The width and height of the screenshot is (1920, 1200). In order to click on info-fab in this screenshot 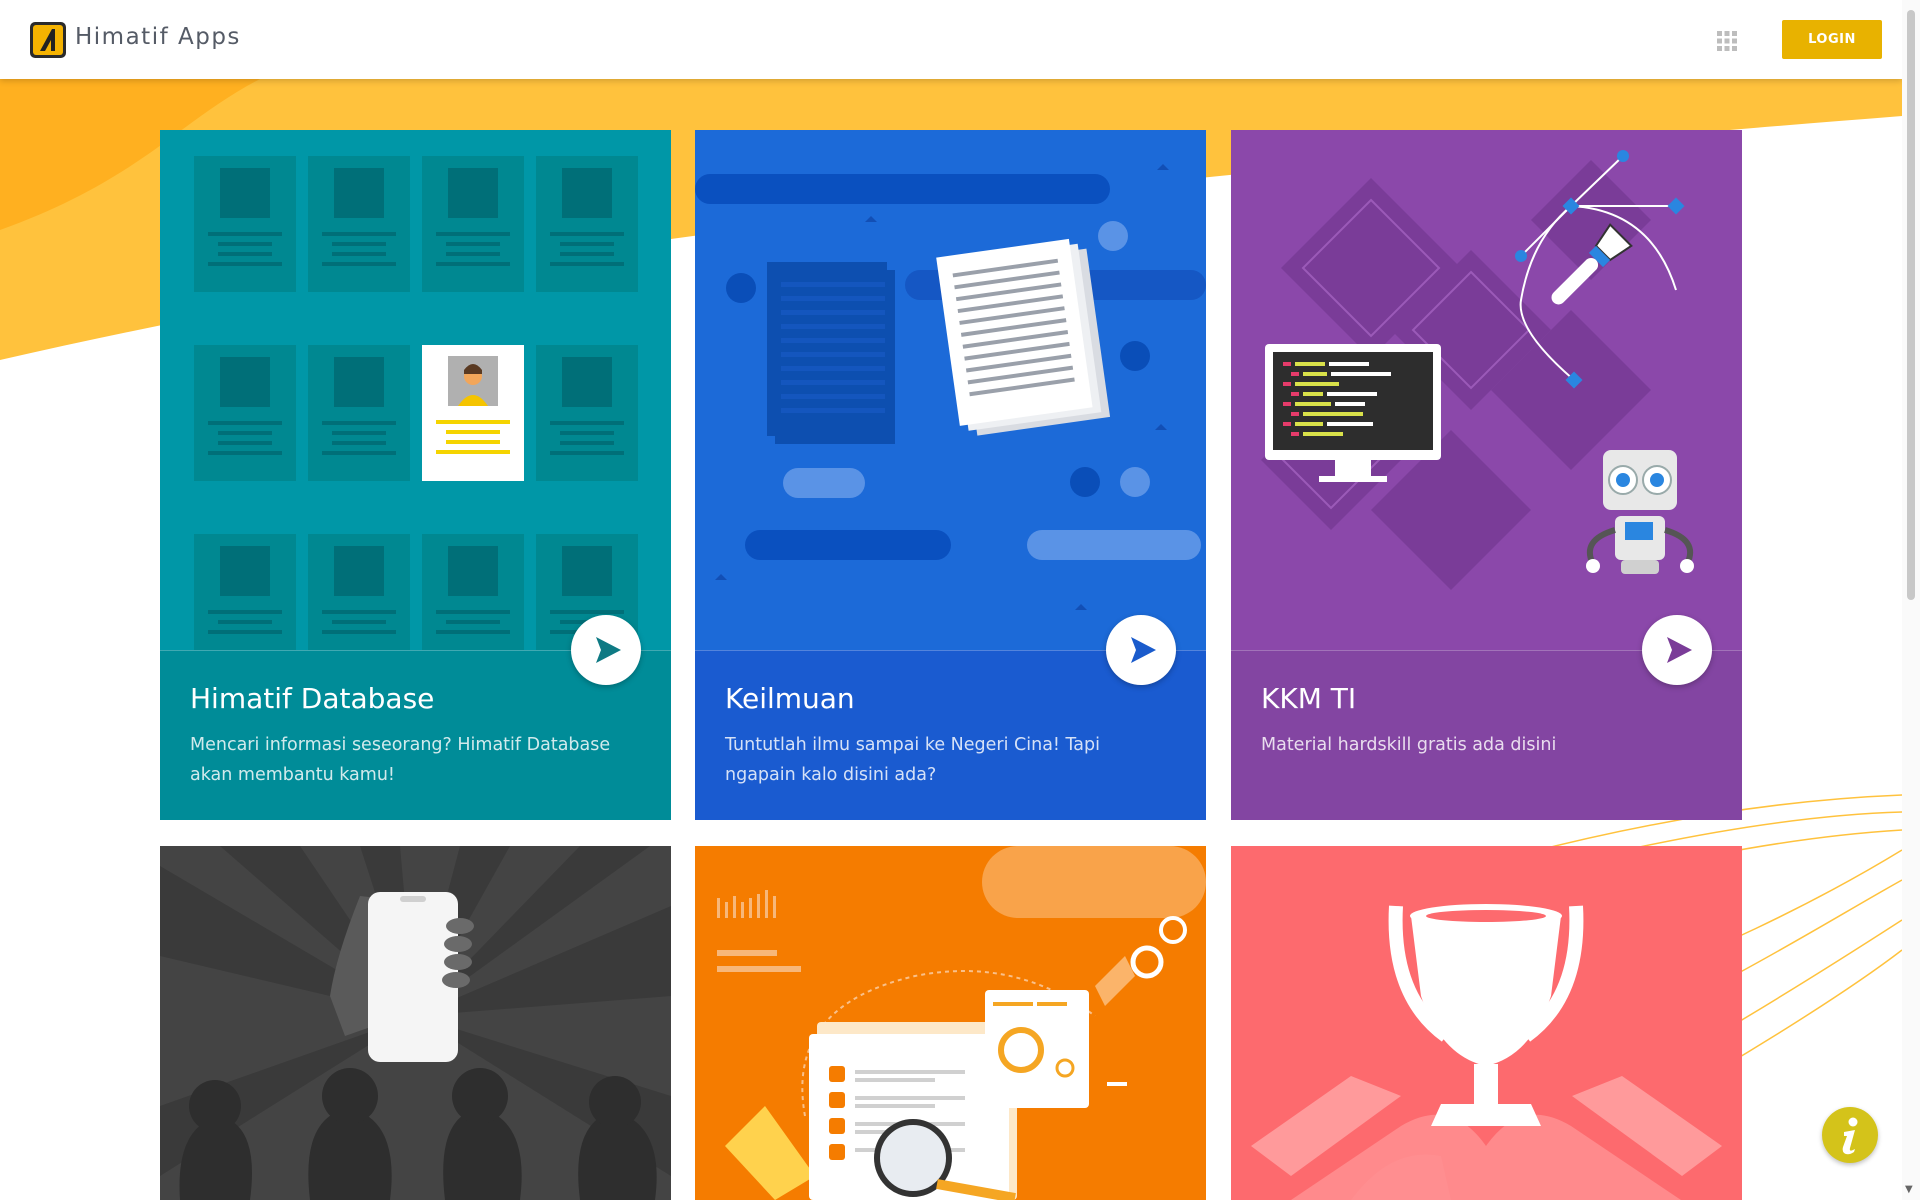, I will do `click(1850, 1135)`.